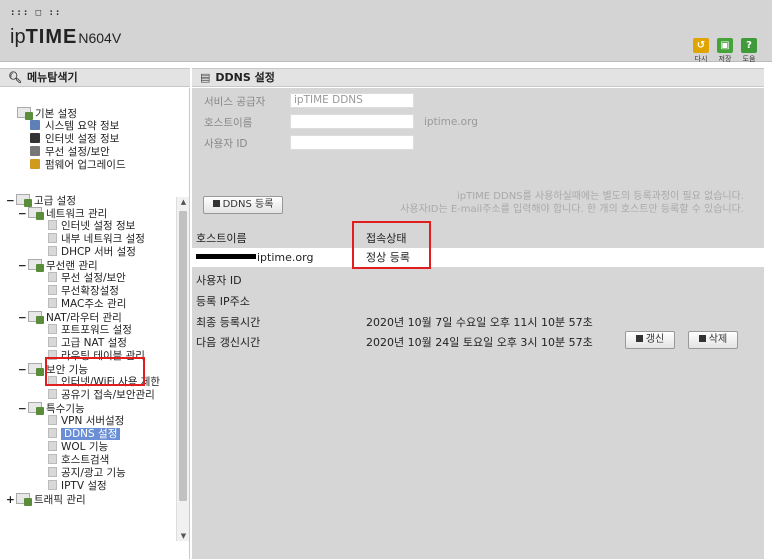 The image size is (772, 559). What do you see at coordinates (58, 266) in the screenshot?
I see `tree-group-wireless: − 무선랜 관리` at bounding box center [58, 266].